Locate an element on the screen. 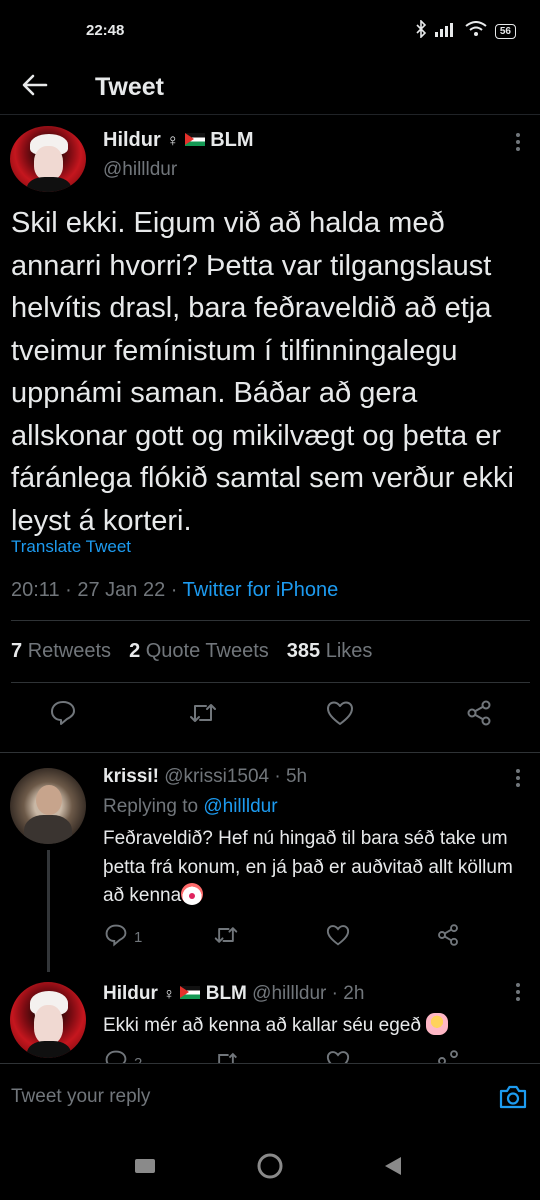 Image resolution: width=540 pixels, height=1200 pixels. home-icon is located at coordinates (270, 1168).